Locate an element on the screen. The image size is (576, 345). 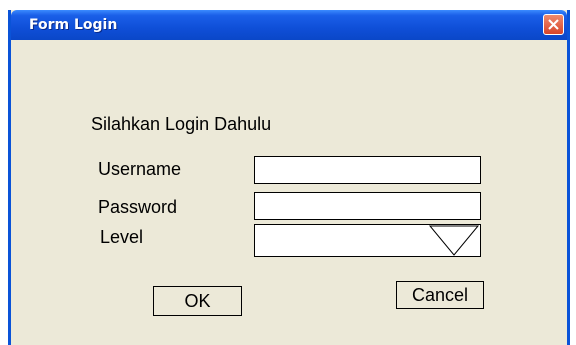
window-title: Form Login is located at coordinates (73, 25).